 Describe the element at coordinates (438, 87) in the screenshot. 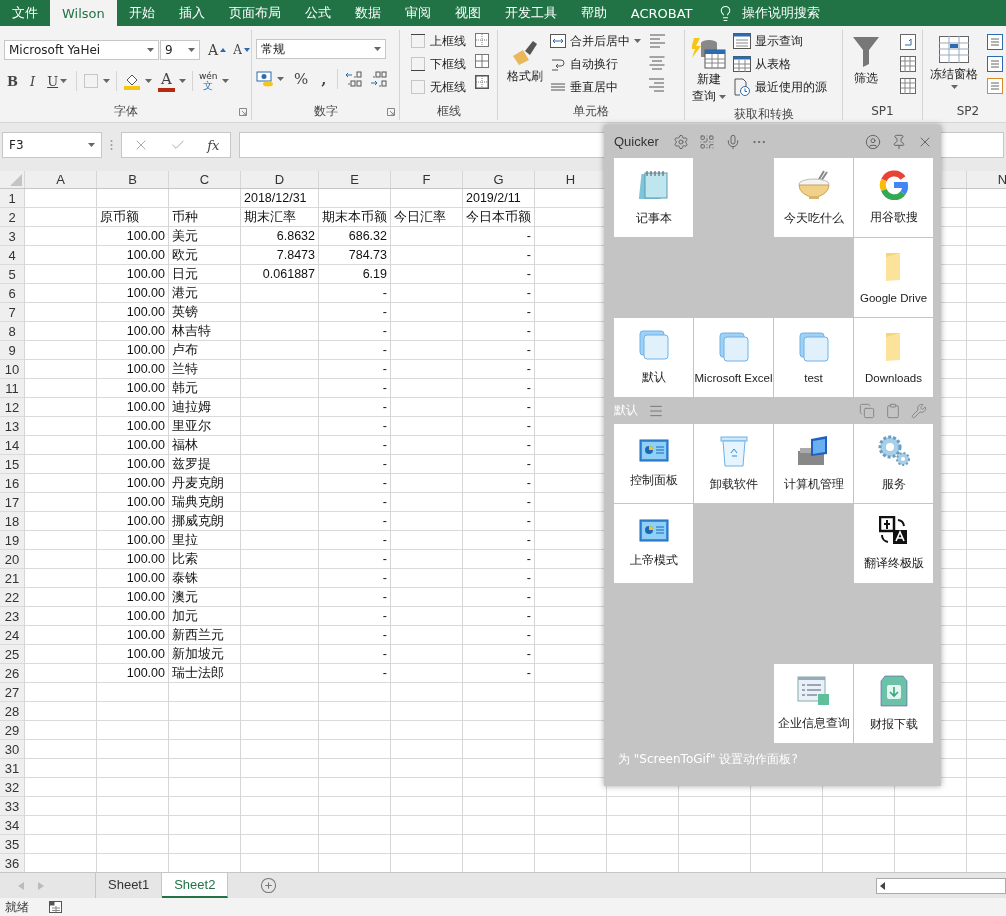

I see `border-option-button: 无框线` at that location.